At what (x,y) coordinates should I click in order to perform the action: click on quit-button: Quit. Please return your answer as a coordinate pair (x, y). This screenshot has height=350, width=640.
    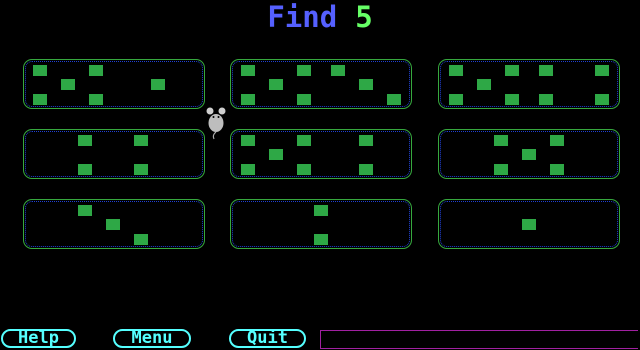
    Looking at the image, I should click on (267, 338).